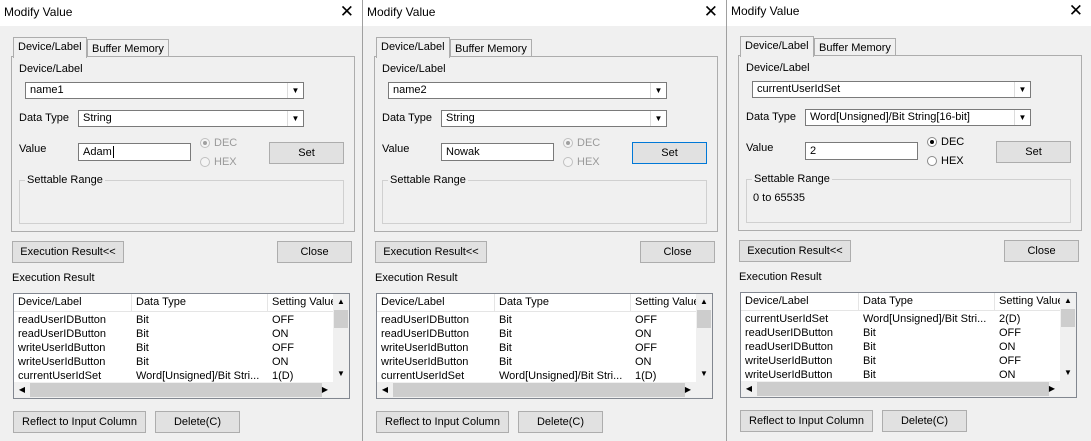 The image size is (1091, 441). Describe the element at coordinates (225, 162) in the screenshot. I see `radio-hex-label: HEX` at that location.